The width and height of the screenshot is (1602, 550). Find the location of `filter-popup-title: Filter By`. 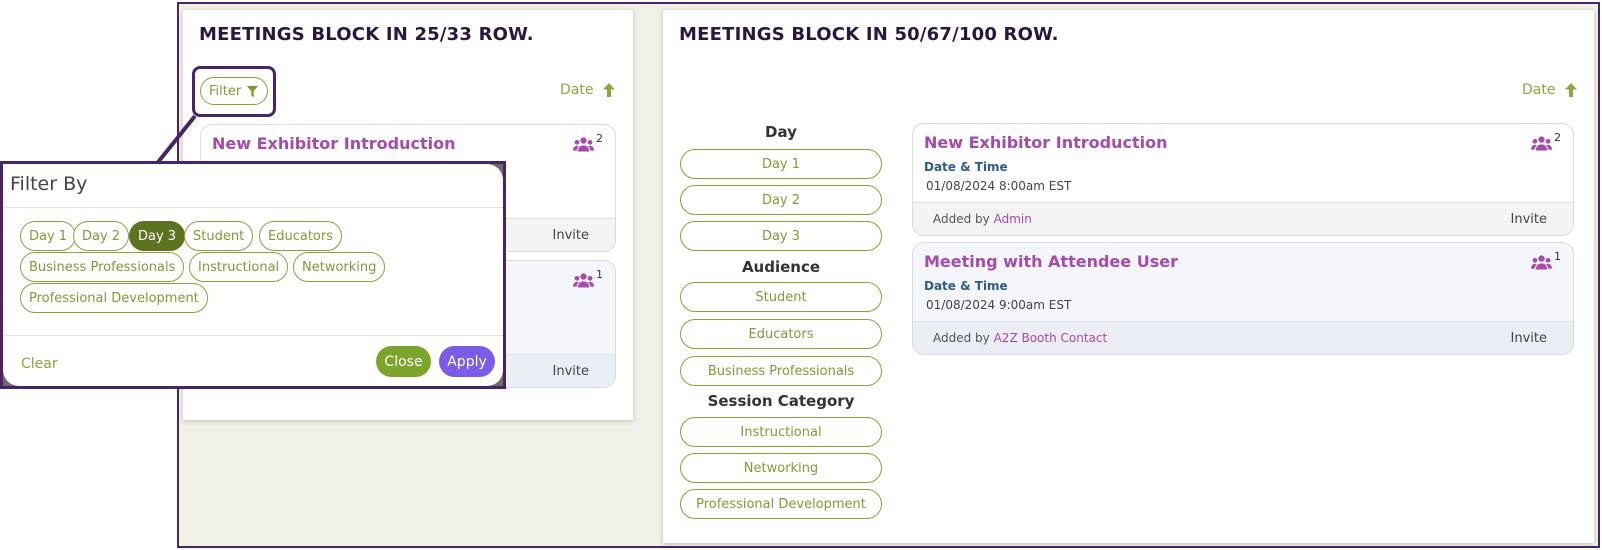

filter-popup-title: Filter By is located at coordinates (49, 184).